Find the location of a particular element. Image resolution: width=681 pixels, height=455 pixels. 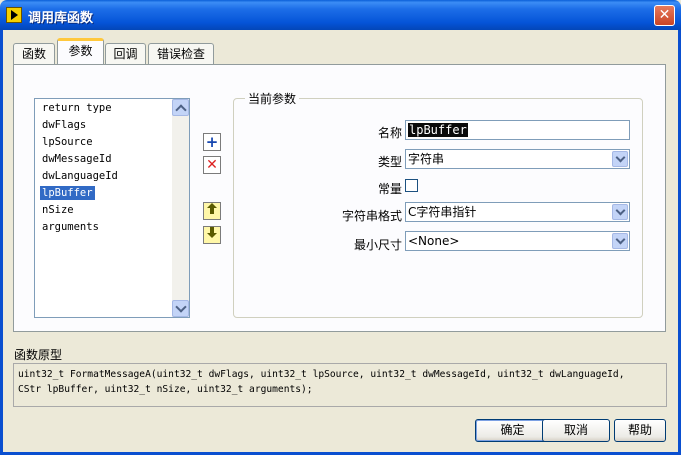

title-bar: 调用库函数 ✕ is located at coordinates (340, 15).